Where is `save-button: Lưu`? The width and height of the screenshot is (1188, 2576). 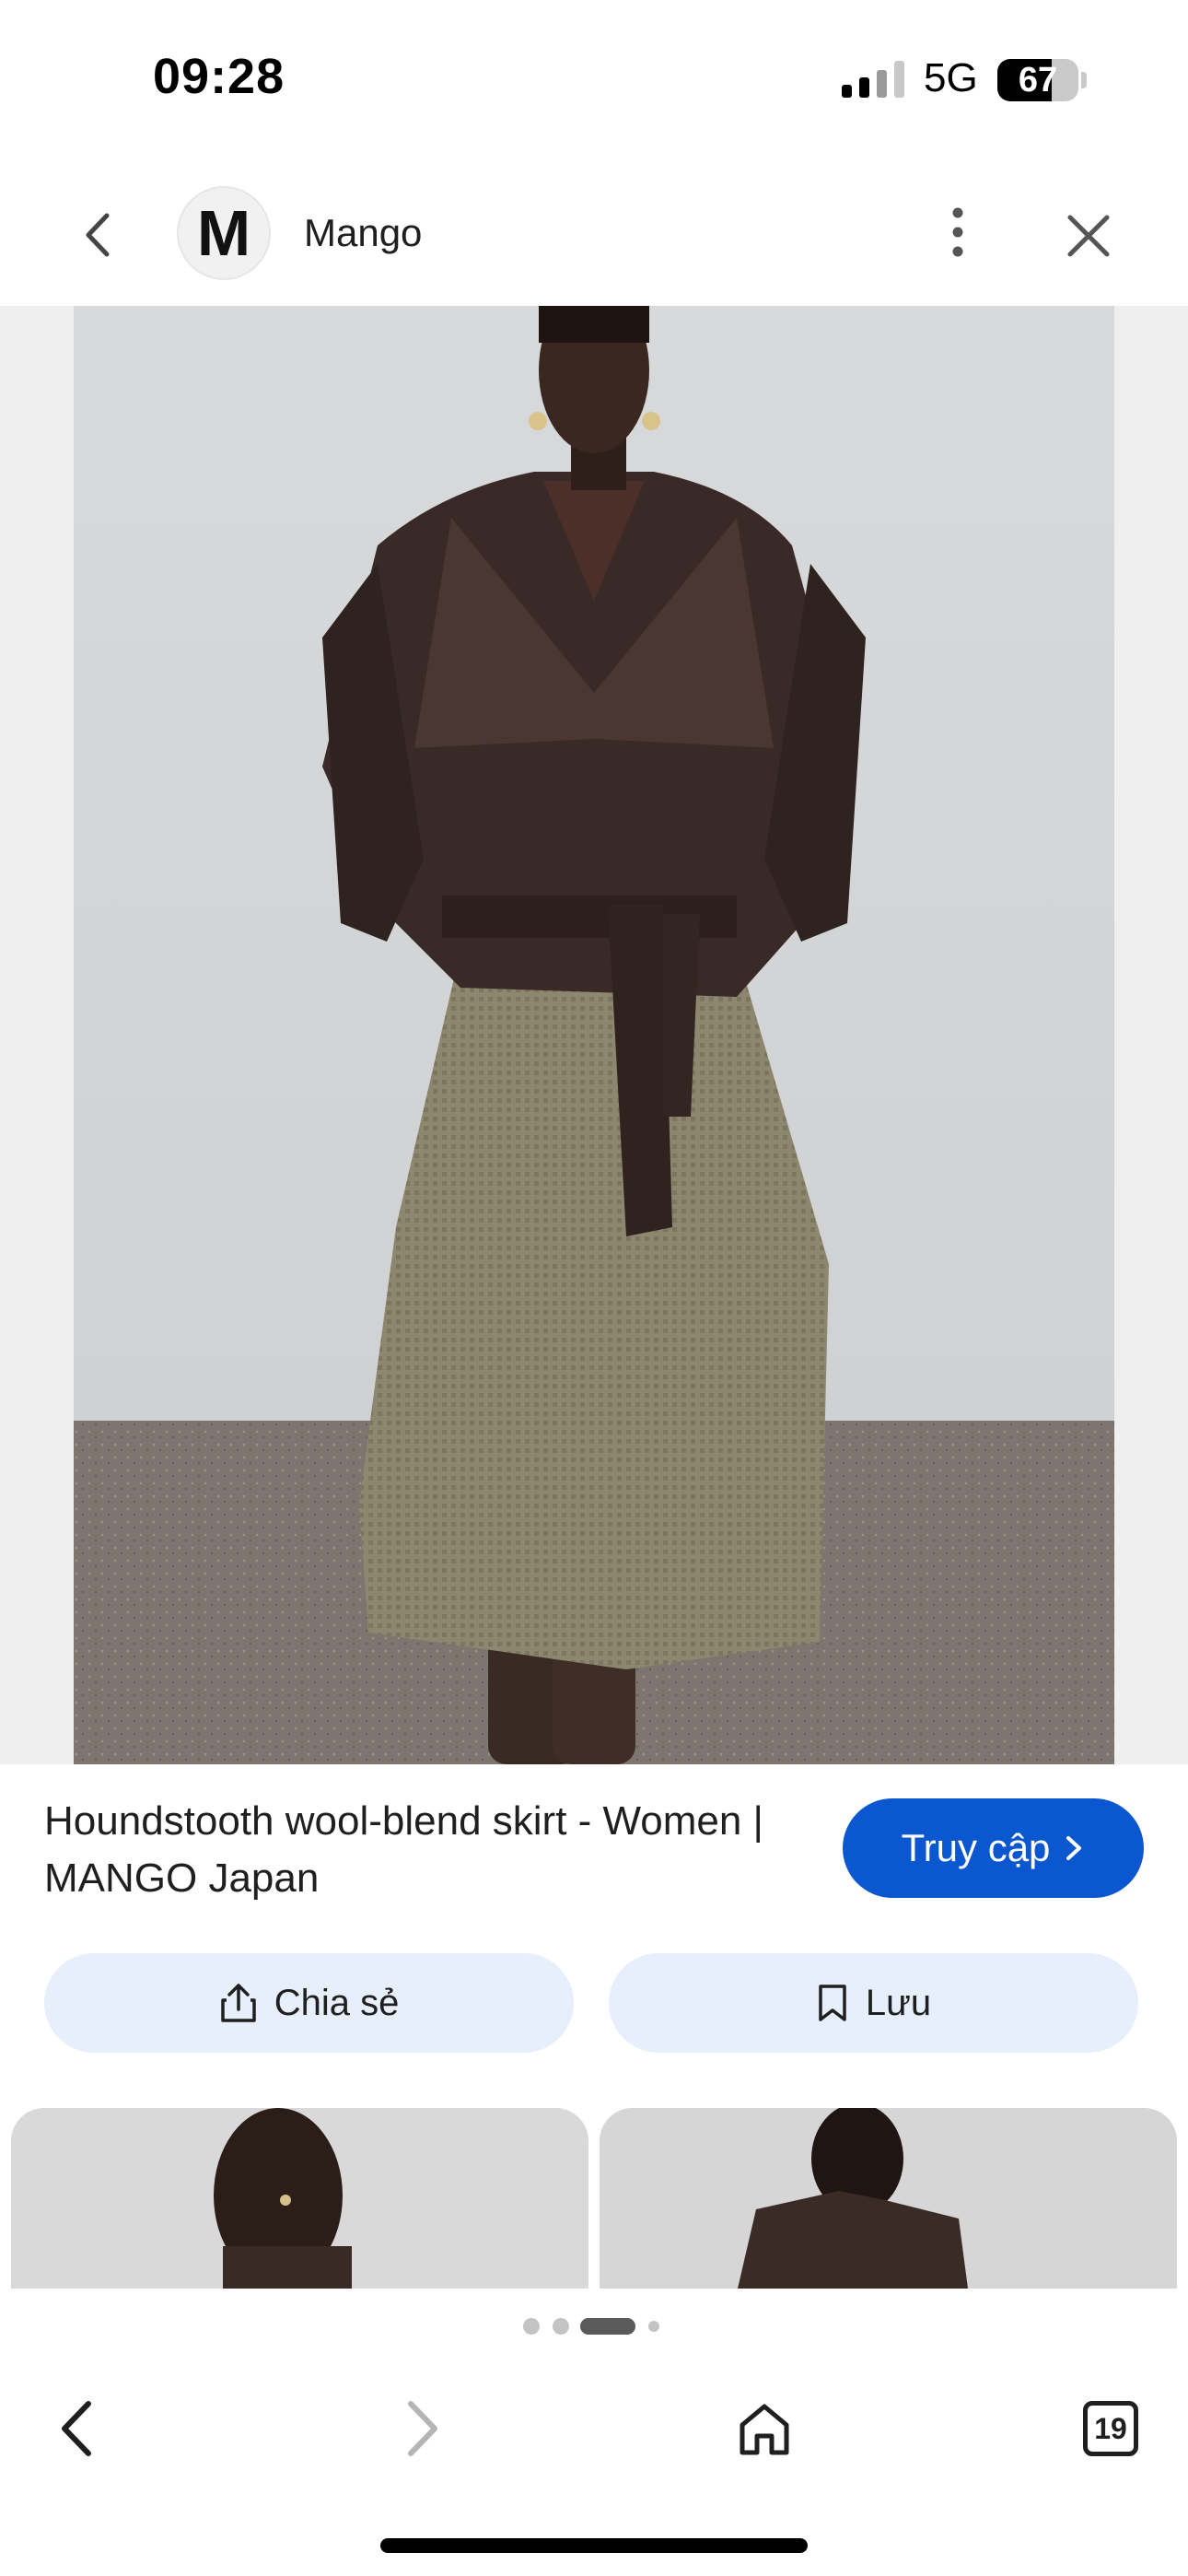
save-button: Lưu is located at coordinates (873, 2003).